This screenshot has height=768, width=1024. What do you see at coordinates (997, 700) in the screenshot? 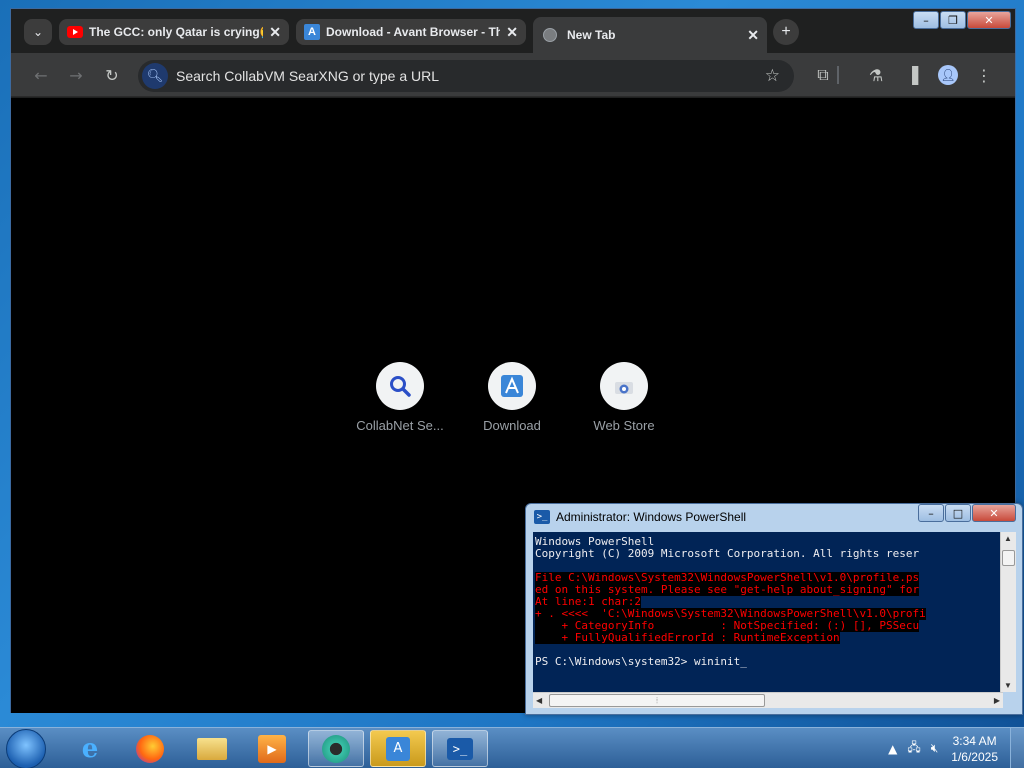
I see `scroll-right-arrow-icon: ▶` at bounding box center [997, 700].